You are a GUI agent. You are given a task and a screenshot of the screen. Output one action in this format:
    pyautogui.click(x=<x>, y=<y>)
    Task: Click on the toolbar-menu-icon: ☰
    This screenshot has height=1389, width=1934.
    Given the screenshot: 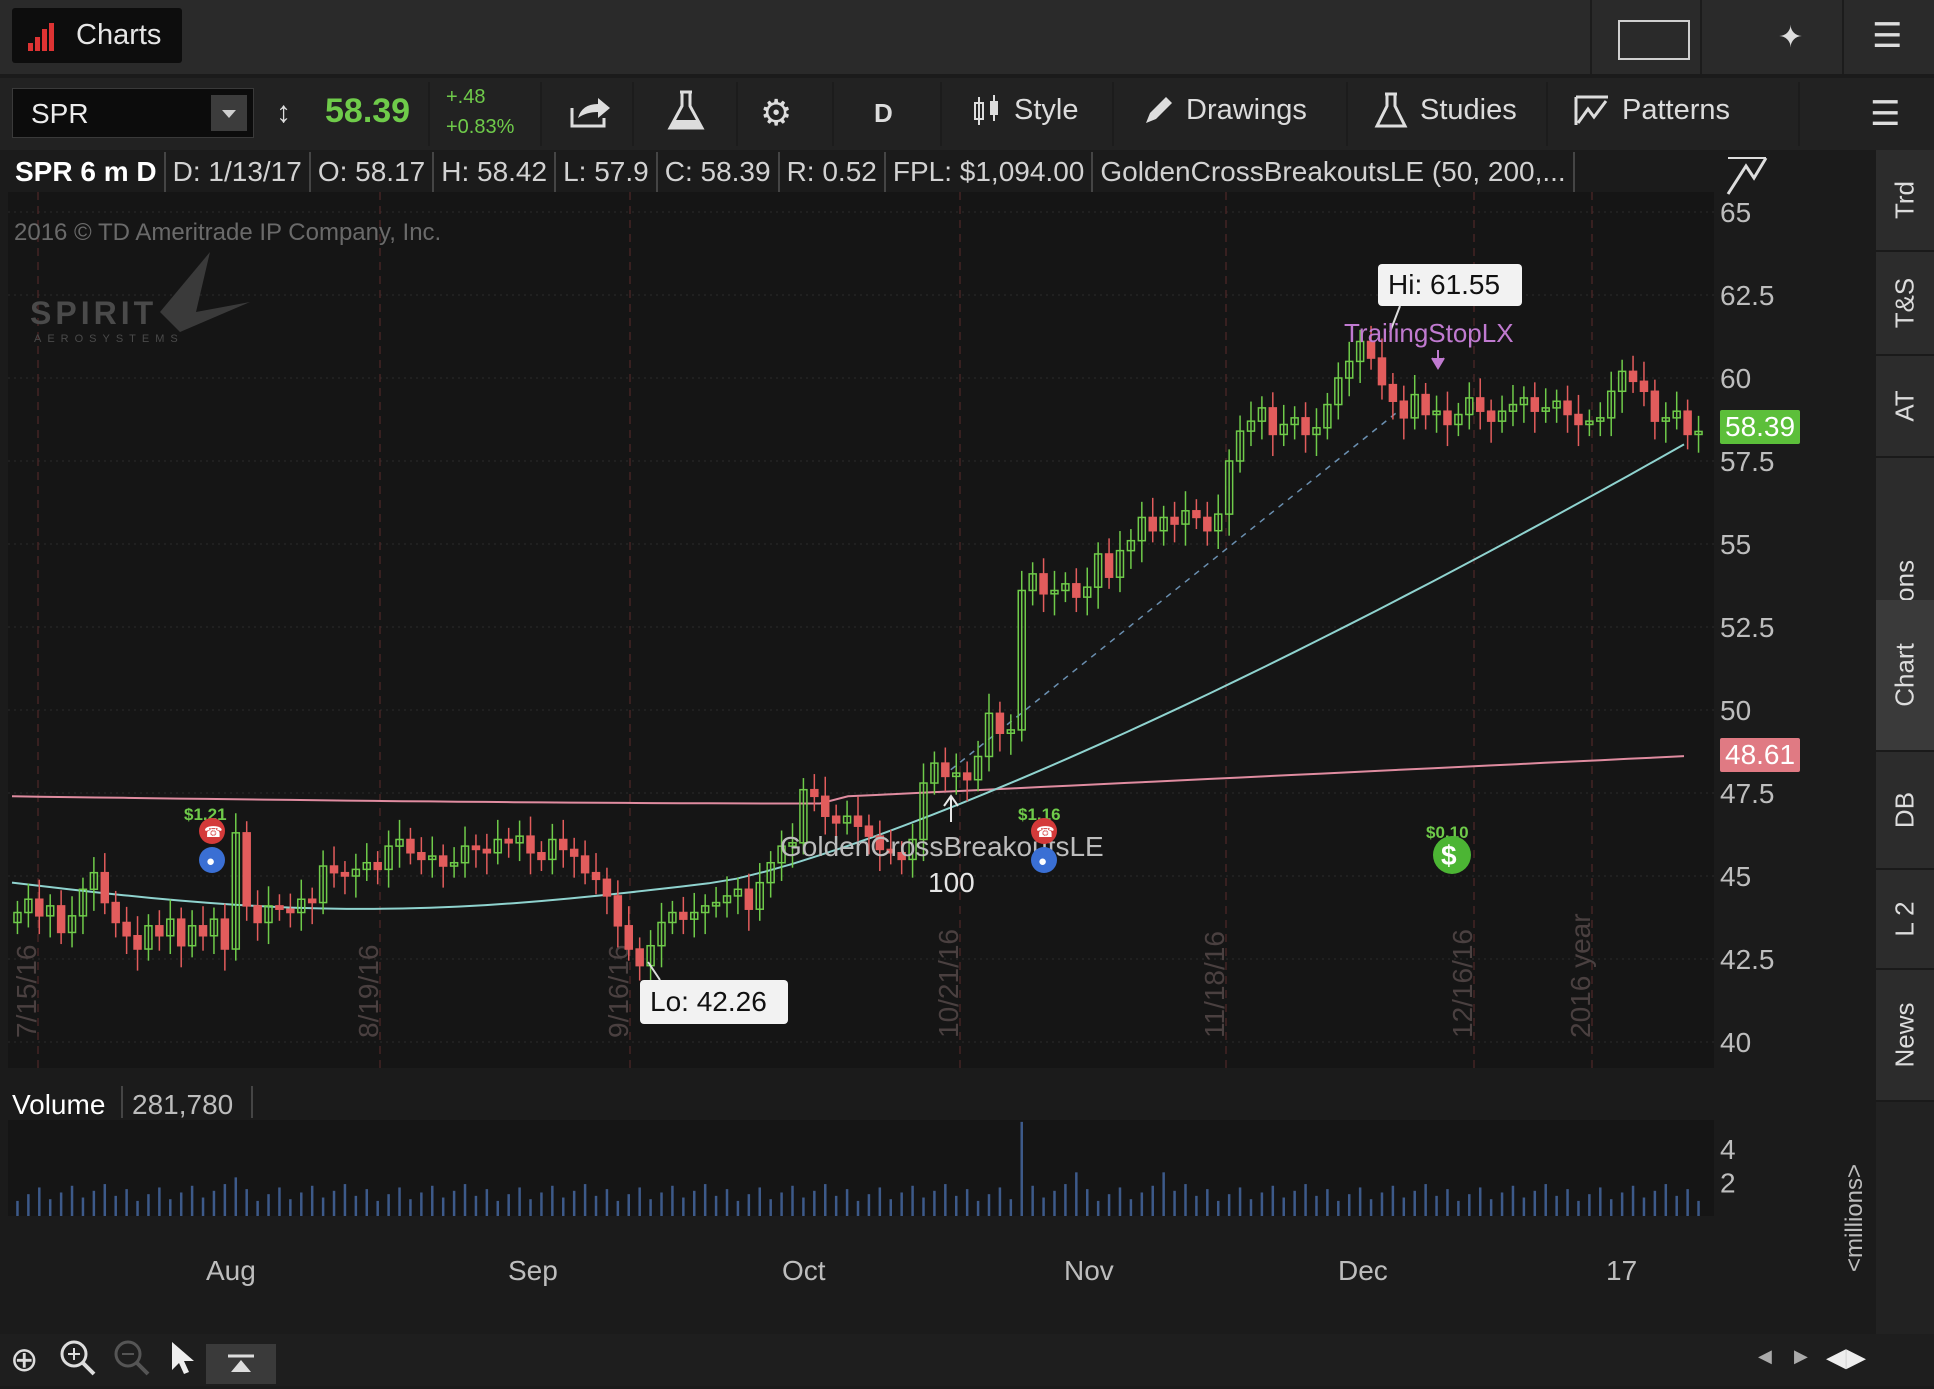 What is the action you would take?
    pyautogui.click(x=1885, y=114)
    